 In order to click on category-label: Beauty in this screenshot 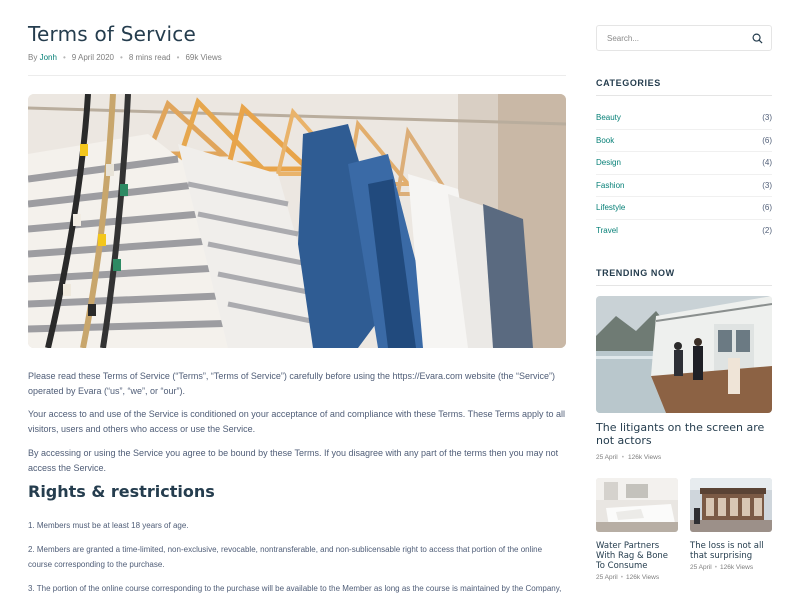, I will do `click(608, 117)`.